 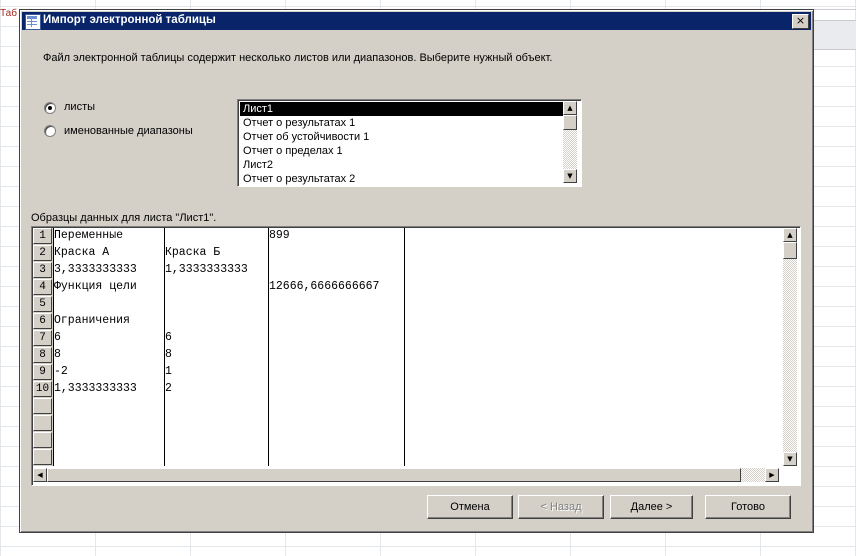 What do you see at coordinates (42, 236) in the screenshot?
I see `row-number: 1` at bounding box center [42, 236].